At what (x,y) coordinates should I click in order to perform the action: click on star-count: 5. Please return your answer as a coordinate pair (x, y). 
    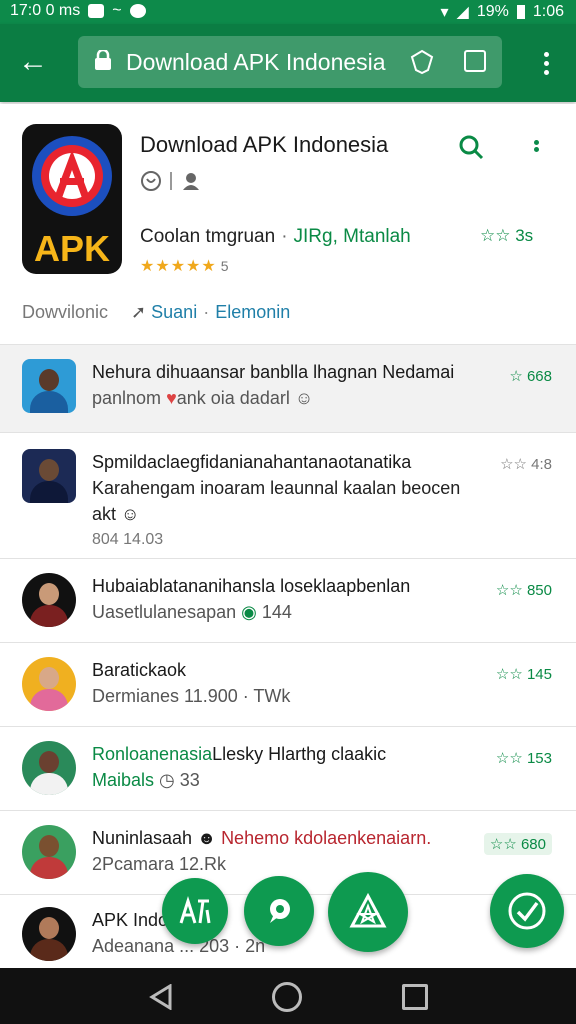
    Looking at the image, I should click on (225, 266).